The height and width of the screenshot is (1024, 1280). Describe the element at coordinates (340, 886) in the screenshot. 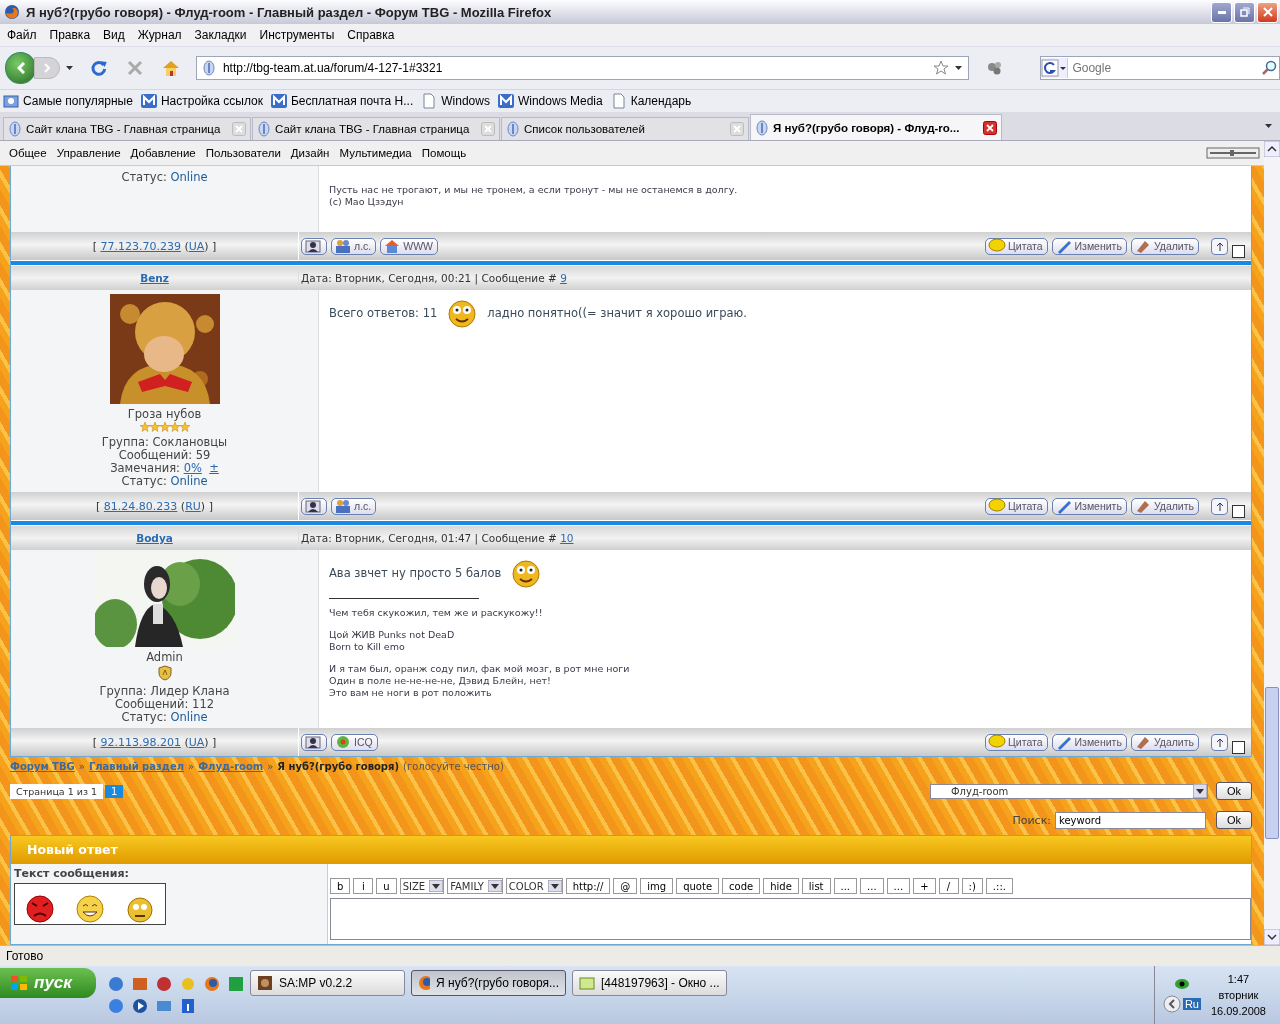

I see `format-button: b` at that location.